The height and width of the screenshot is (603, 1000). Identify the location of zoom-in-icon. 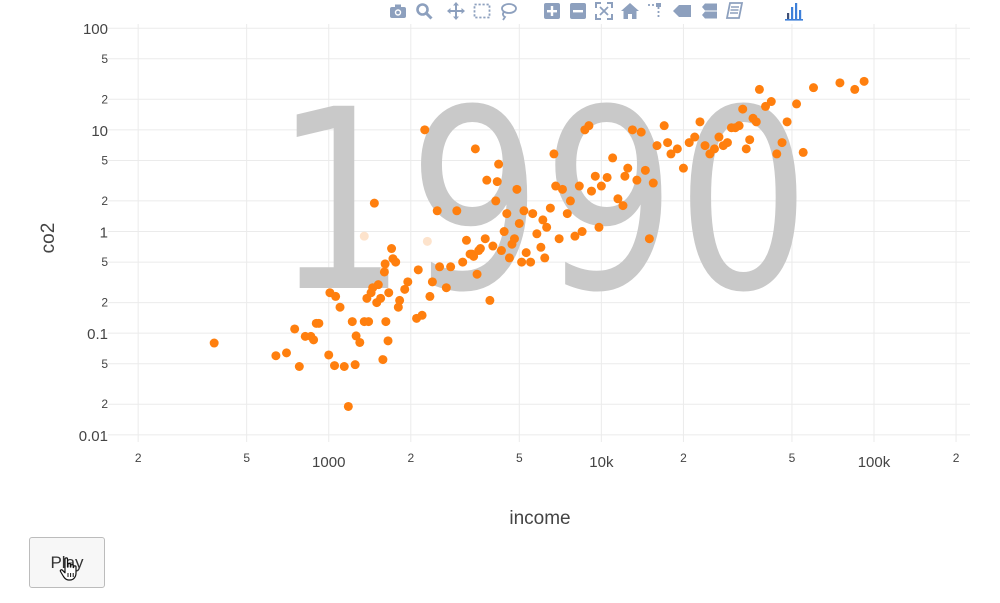
(552, 11).